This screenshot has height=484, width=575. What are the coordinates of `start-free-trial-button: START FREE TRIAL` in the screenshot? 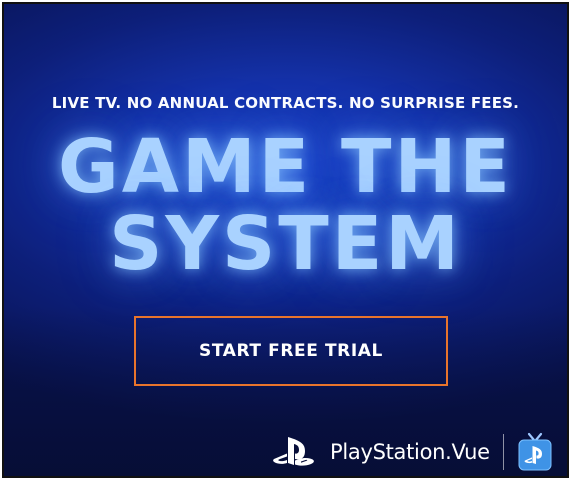 It's located at (291, 351).